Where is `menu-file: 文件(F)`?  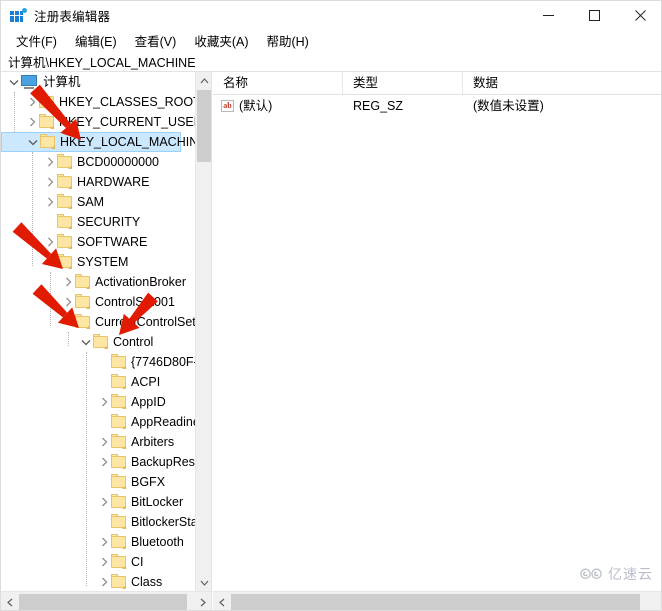 menu-file: 文件(F) is located at coordinates (36, 41).